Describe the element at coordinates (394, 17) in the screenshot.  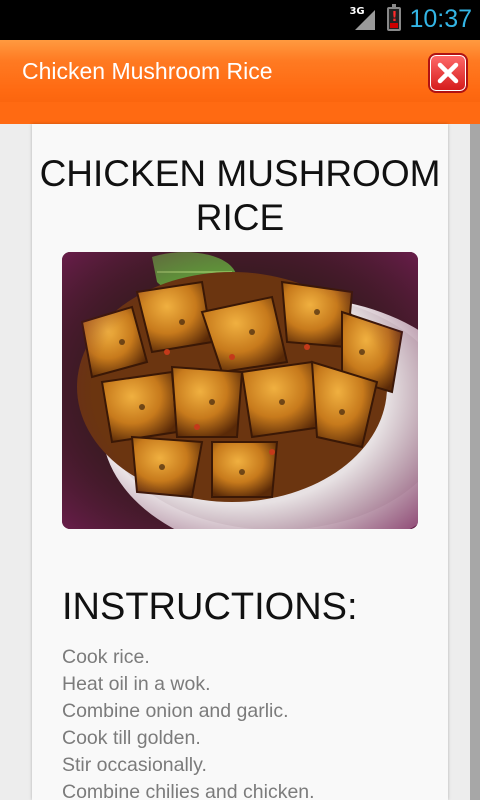
I see `battery-alert-icon: !` at that location.